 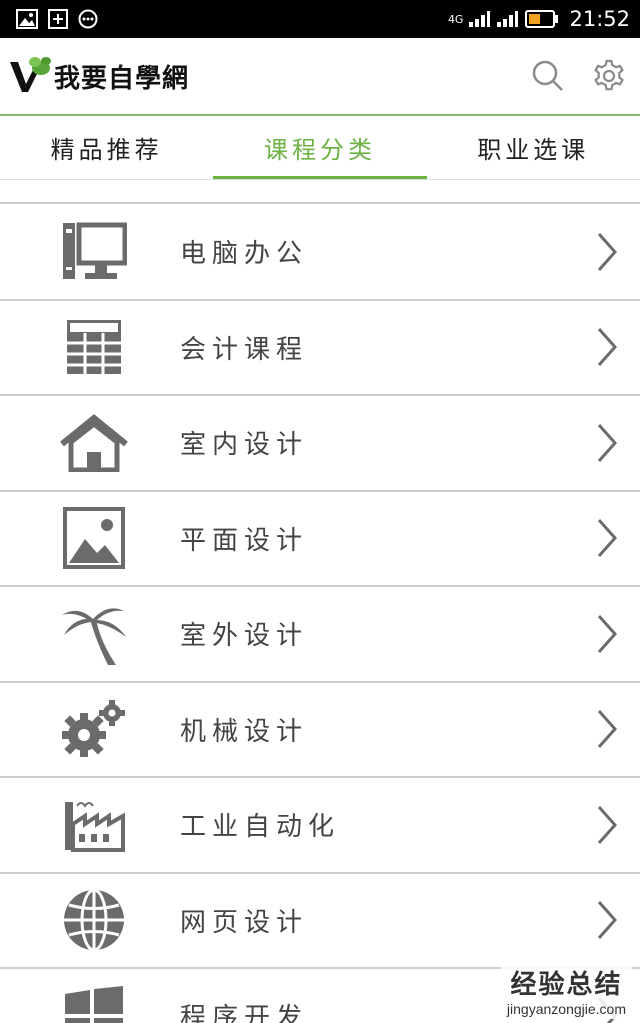 I want to click on house-icon, so click(x=94, y=442).